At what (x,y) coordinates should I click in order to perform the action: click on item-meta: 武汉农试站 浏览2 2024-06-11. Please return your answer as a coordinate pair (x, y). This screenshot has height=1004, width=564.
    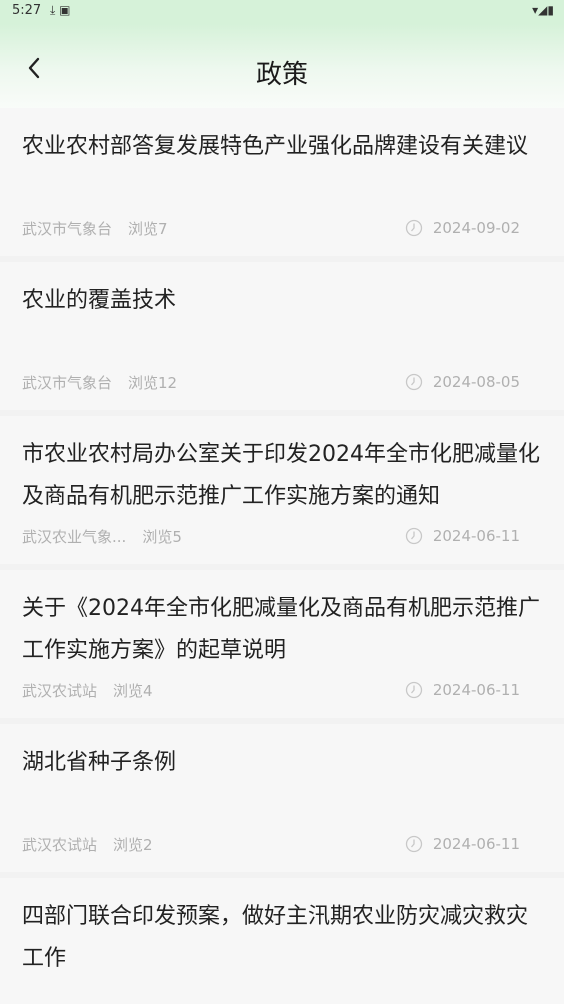
    Looking at the image, I should click on (282, 849).